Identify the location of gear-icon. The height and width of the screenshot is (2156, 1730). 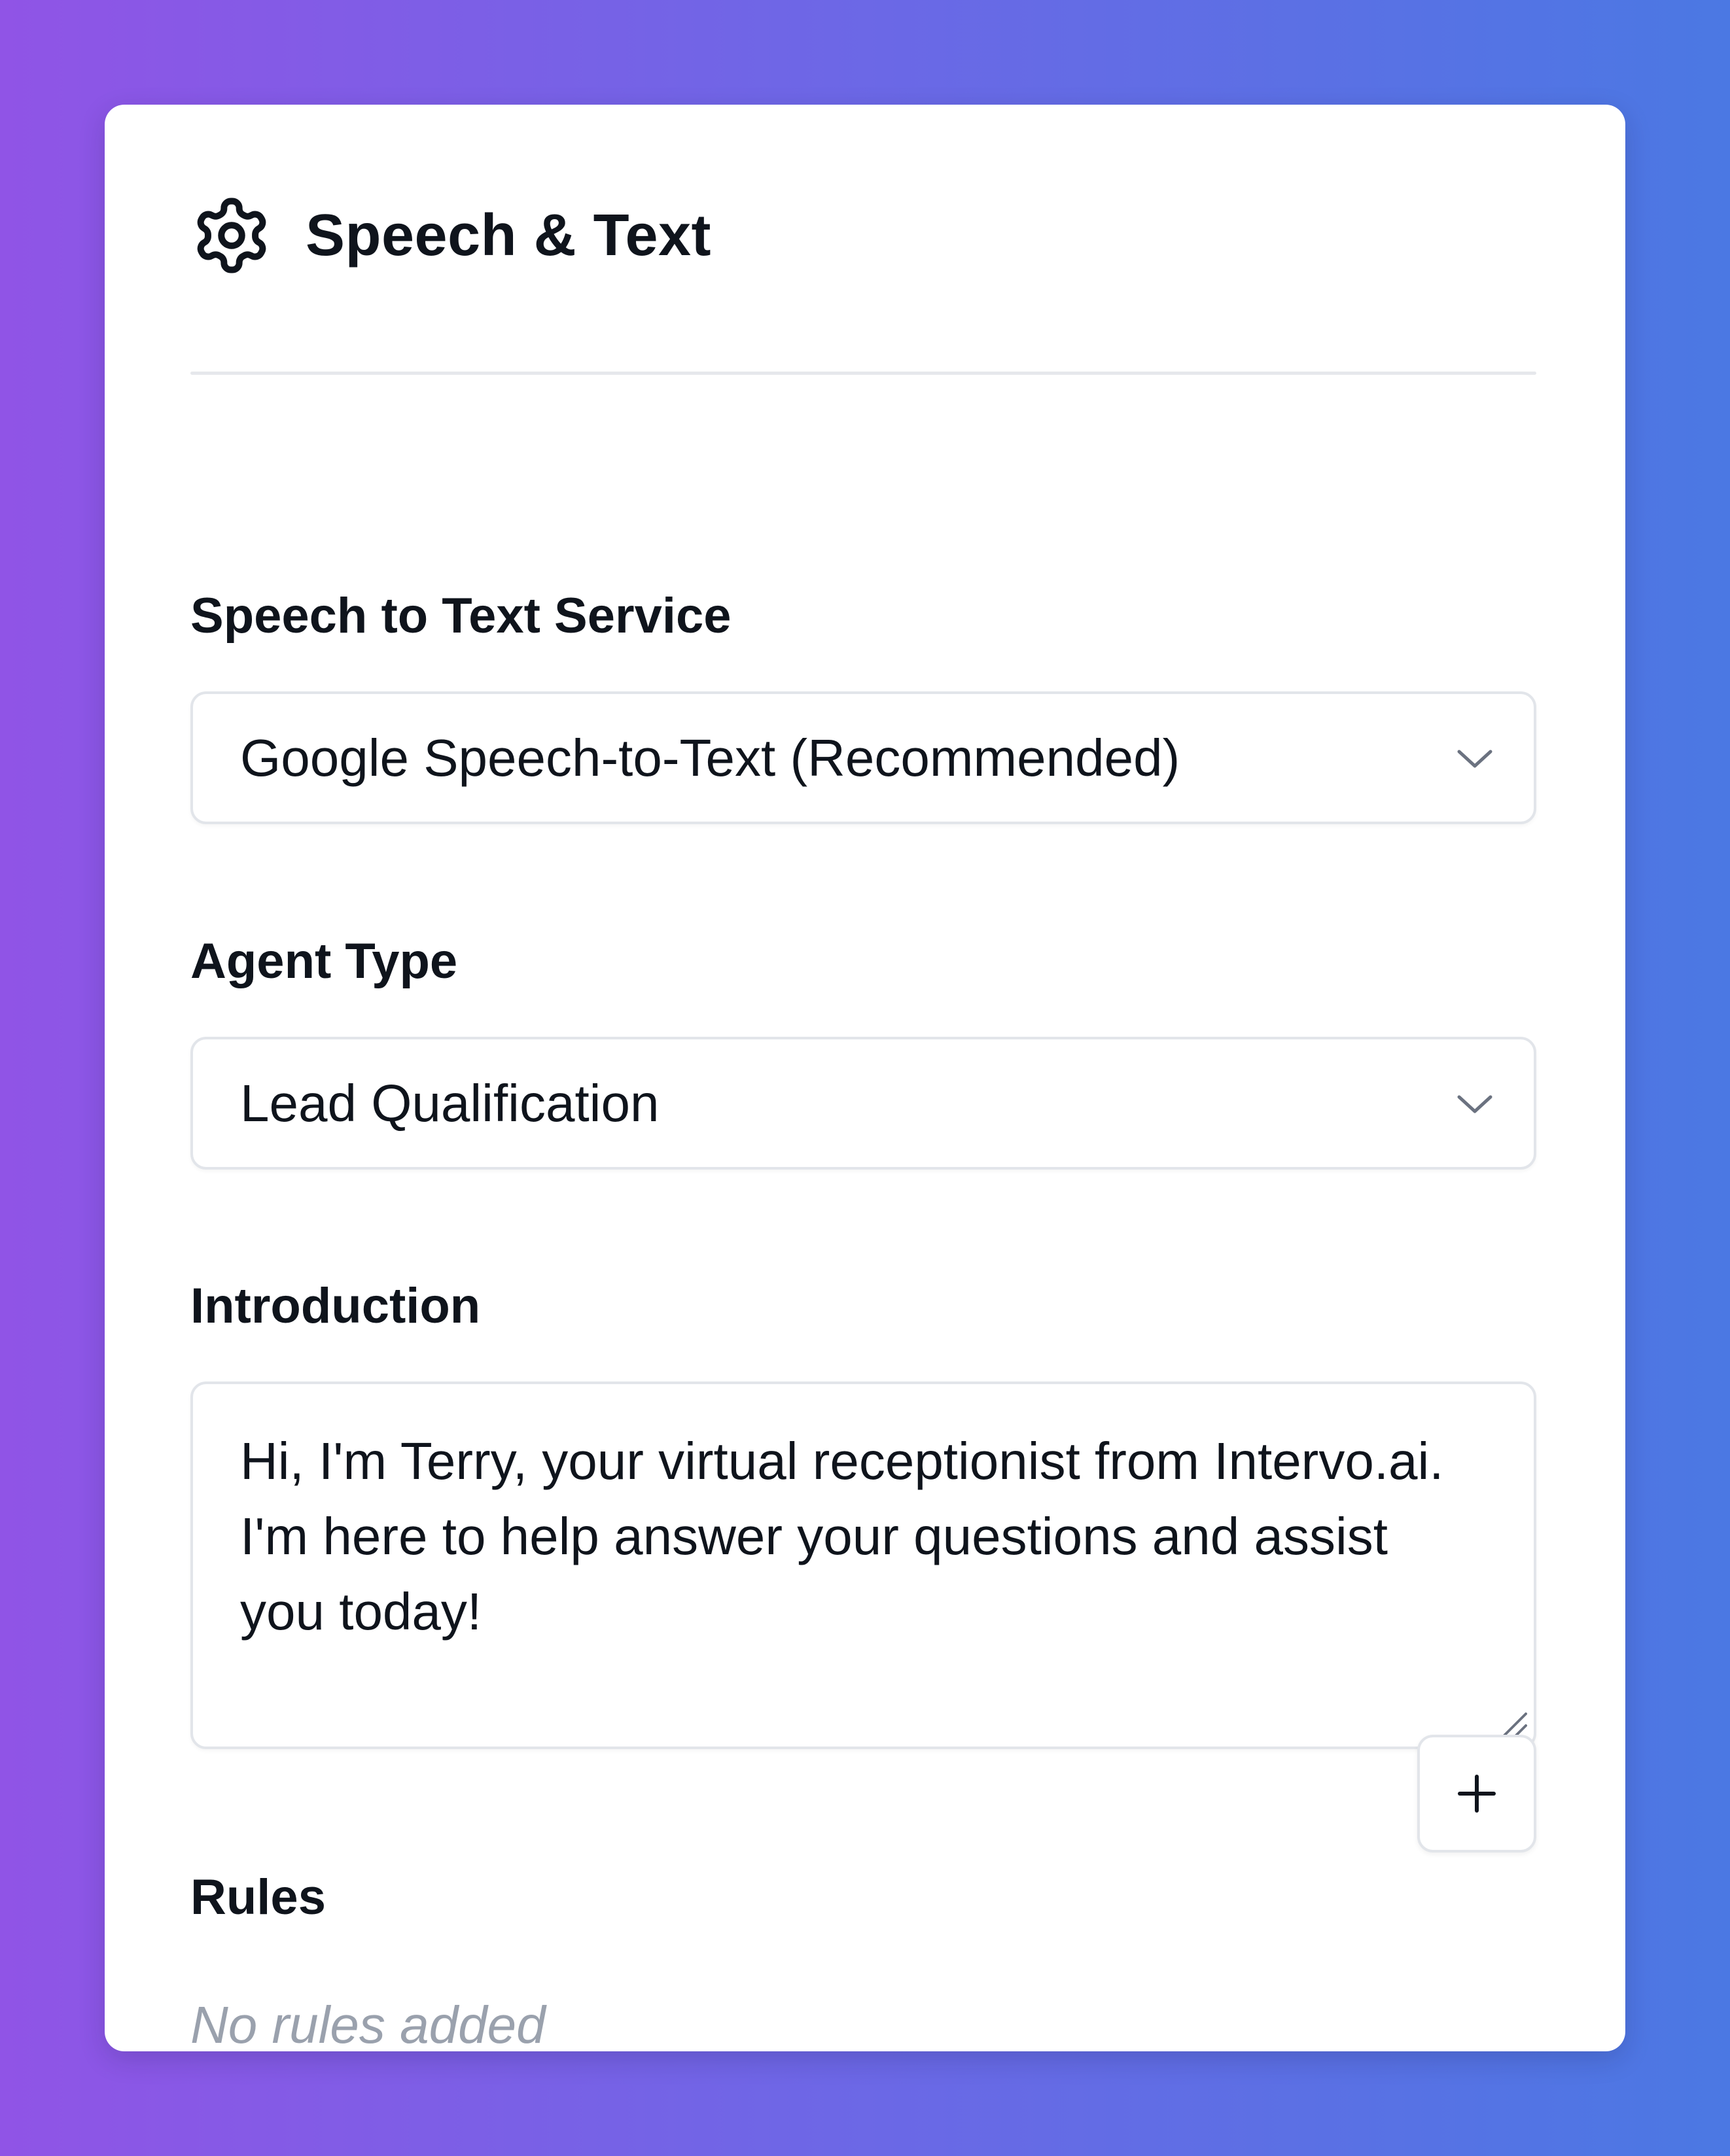
(231, 235).